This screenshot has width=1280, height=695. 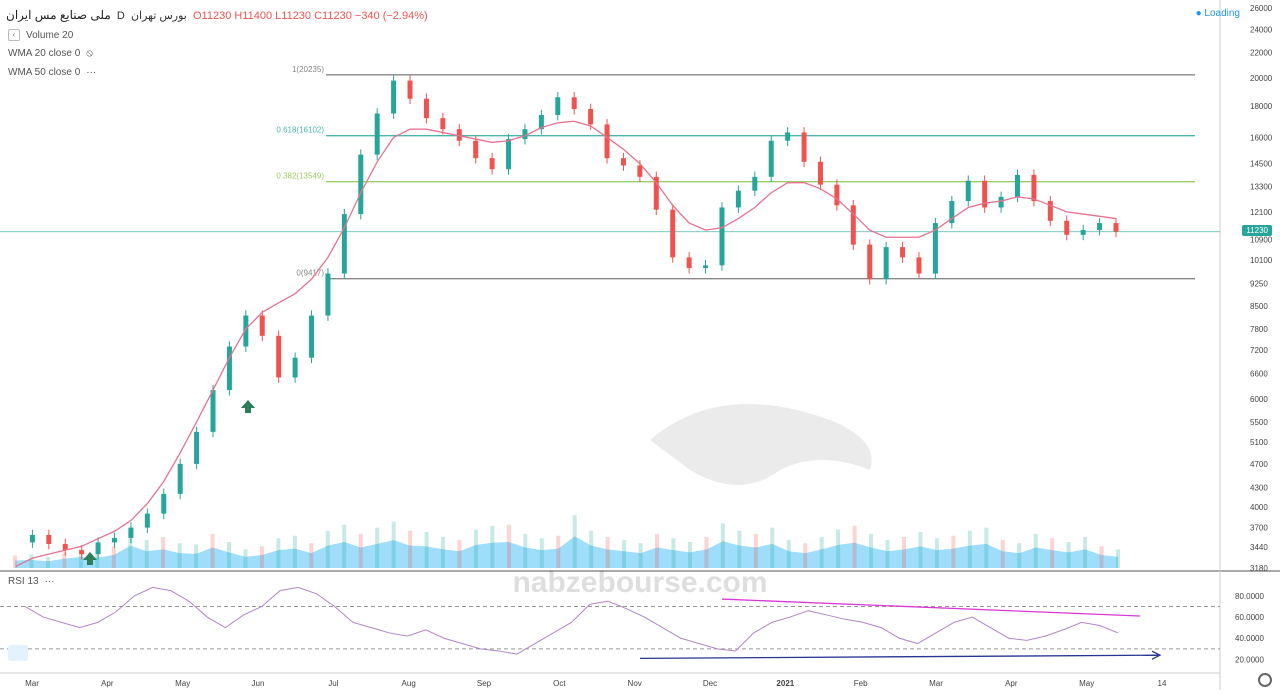 I want to click on cloud-icon, so click(x=18, y=653).